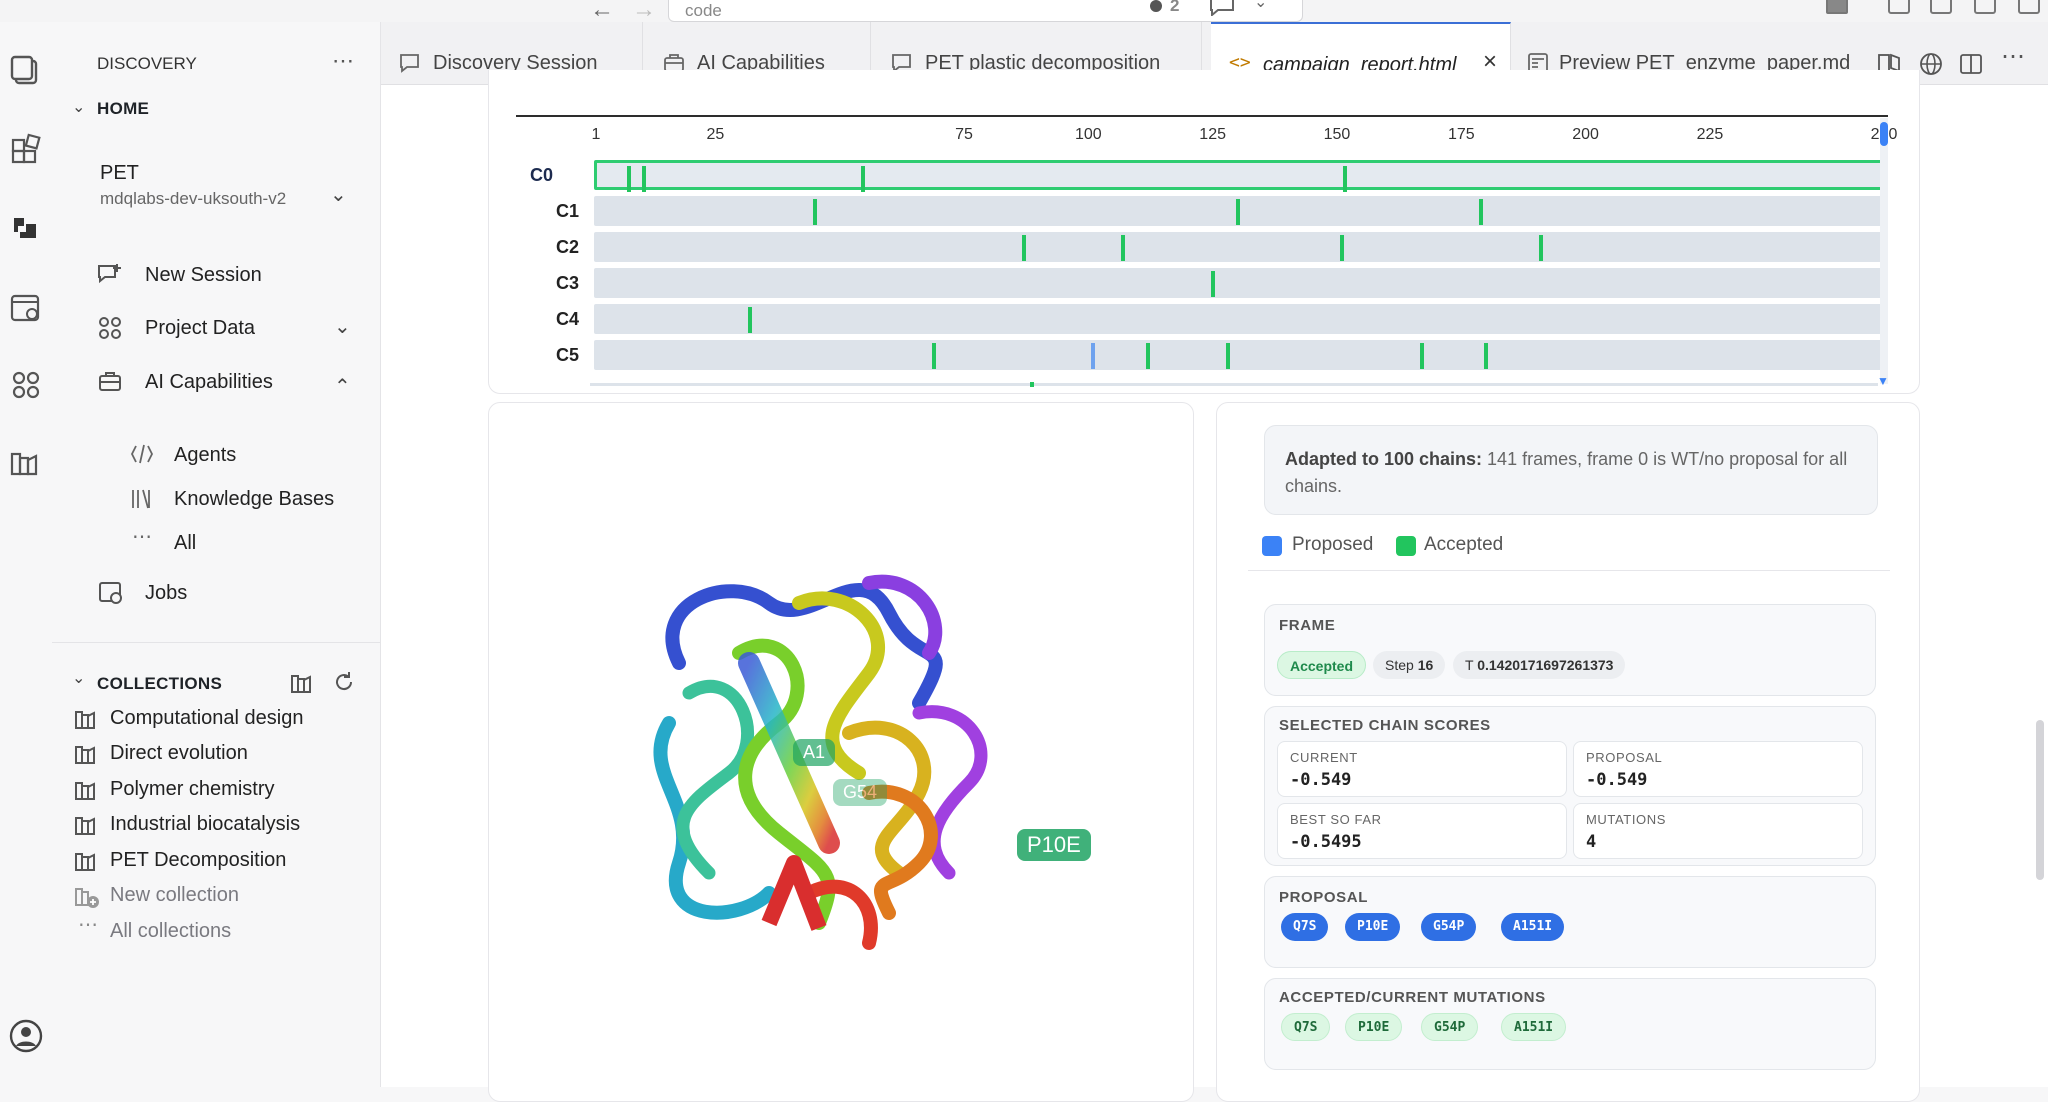 The image size is (2048, 1102). I want to click on proposed-mutation-mark, so click(1093, 356).